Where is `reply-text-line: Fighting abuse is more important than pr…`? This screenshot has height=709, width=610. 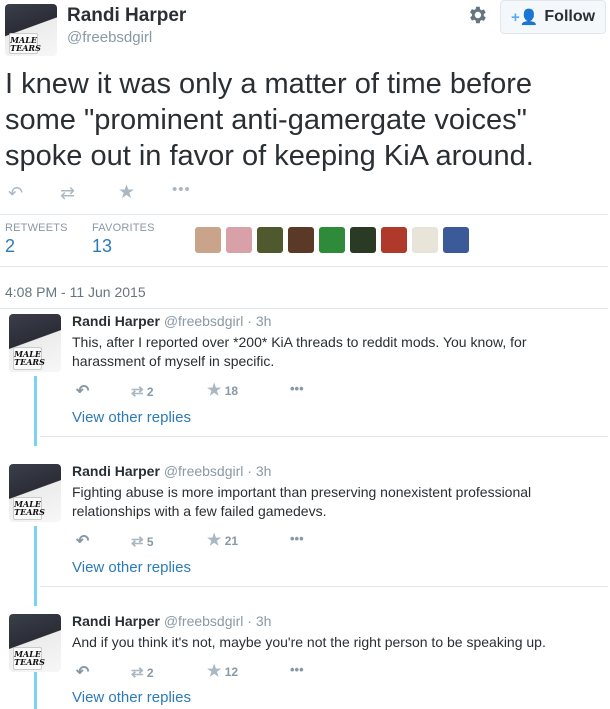 reply-text-line: Fighting abuse is more important than pr… is located at coordinates (302, 492).